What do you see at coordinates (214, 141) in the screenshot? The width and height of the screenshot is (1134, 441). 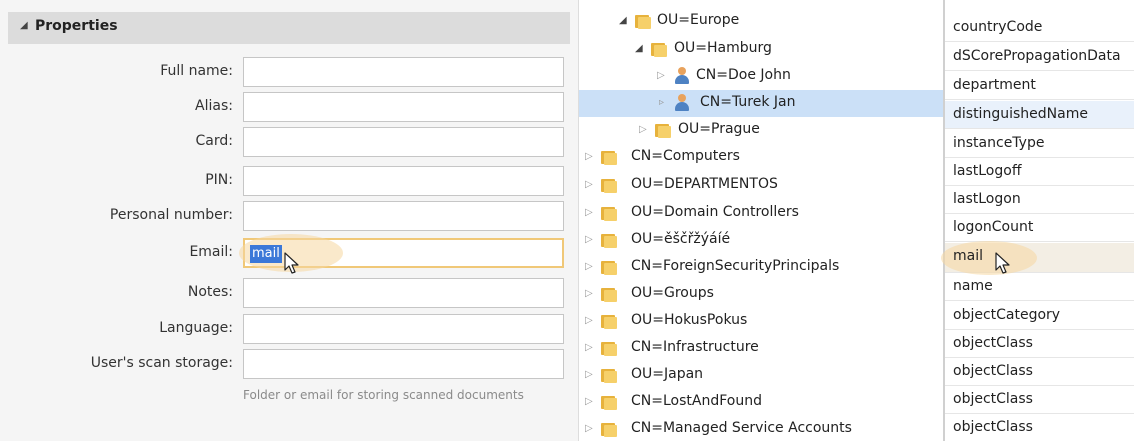 I see `field-label: Card:` at bounding box center [214, 141].